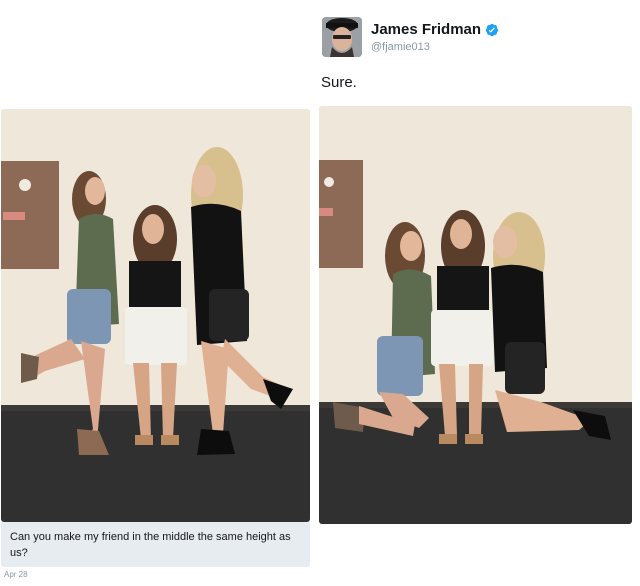 The height and width of the screenshot is (586, 640). I want to click on author-avatar, so click(342, 37).